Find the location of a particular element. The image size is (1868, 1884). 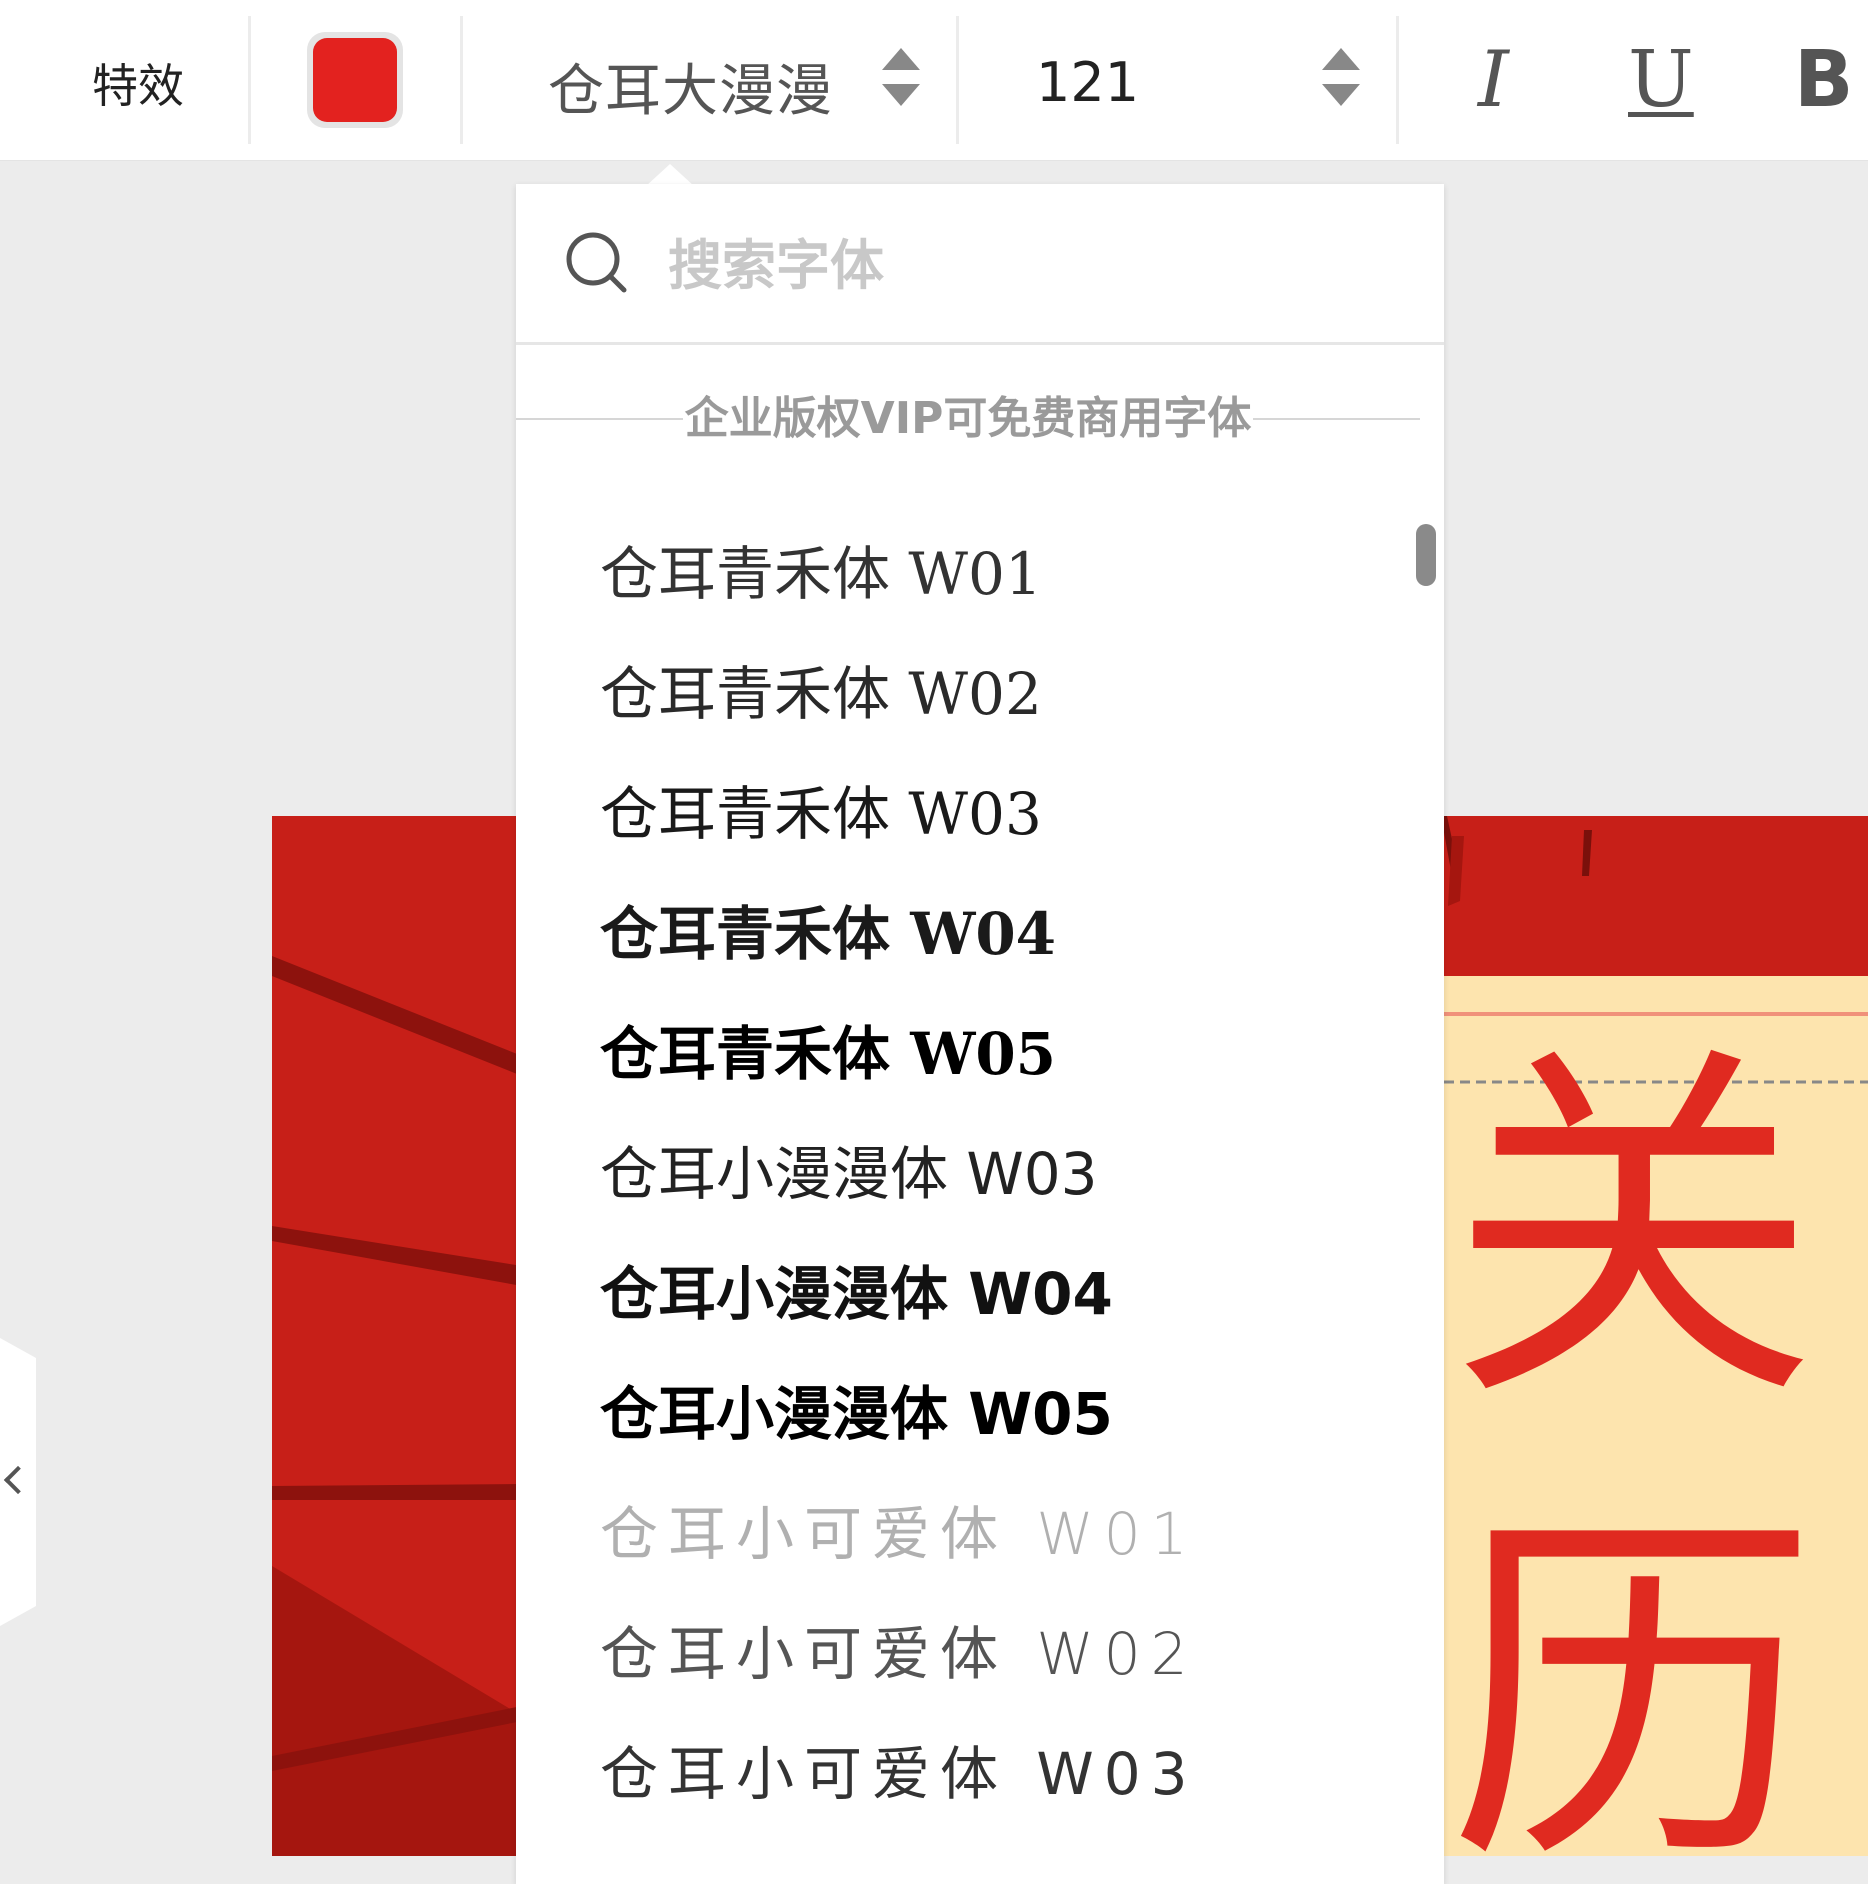

bold-button: B is located at coordinates (1823, 80).